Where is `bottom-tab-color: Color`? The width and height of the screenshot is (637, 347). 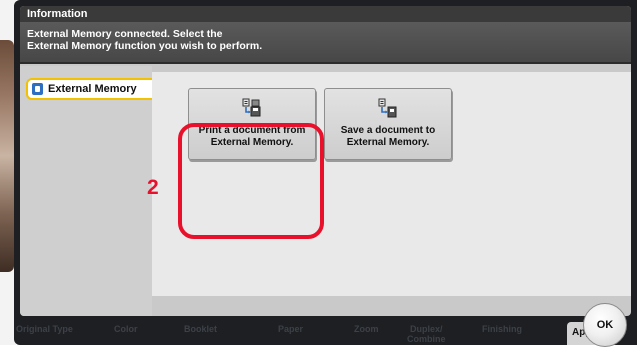 bottom-tab-color: Color is located at coordinates (126, 329).